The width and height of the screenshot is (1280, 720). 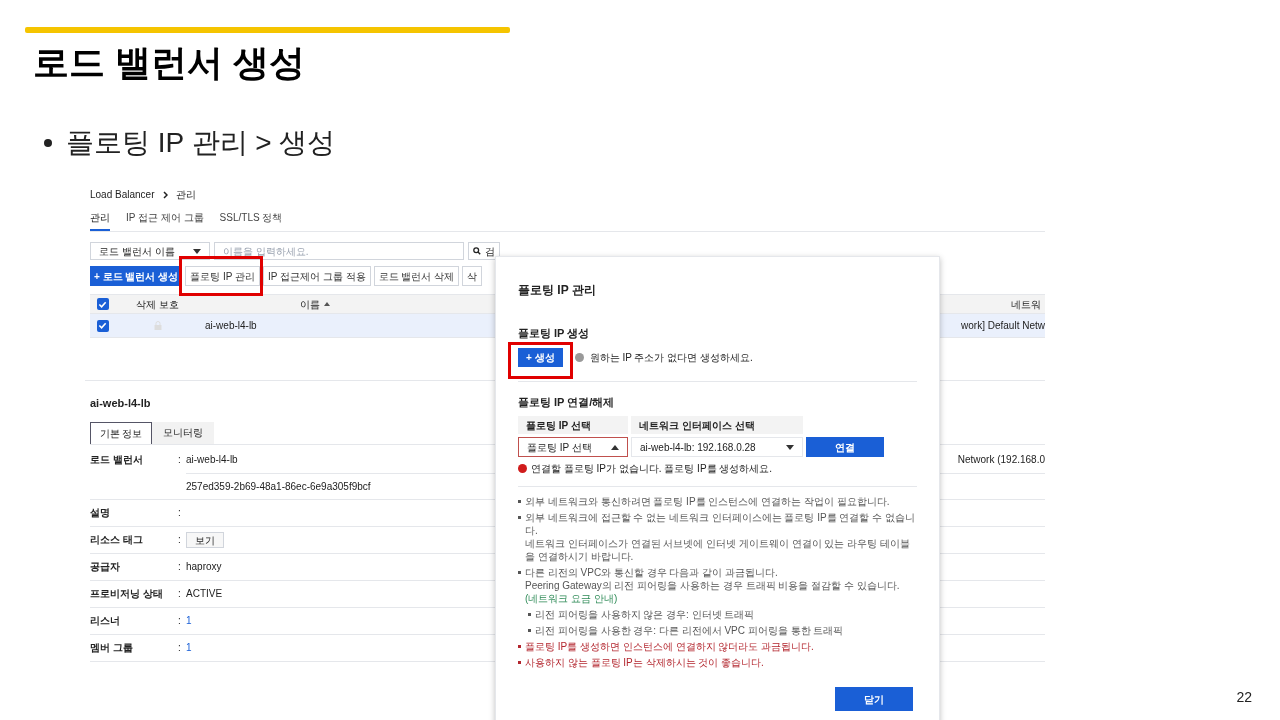 I want to click on section-heading: 플로팅 IP 생성, so click(x=554, y=333).